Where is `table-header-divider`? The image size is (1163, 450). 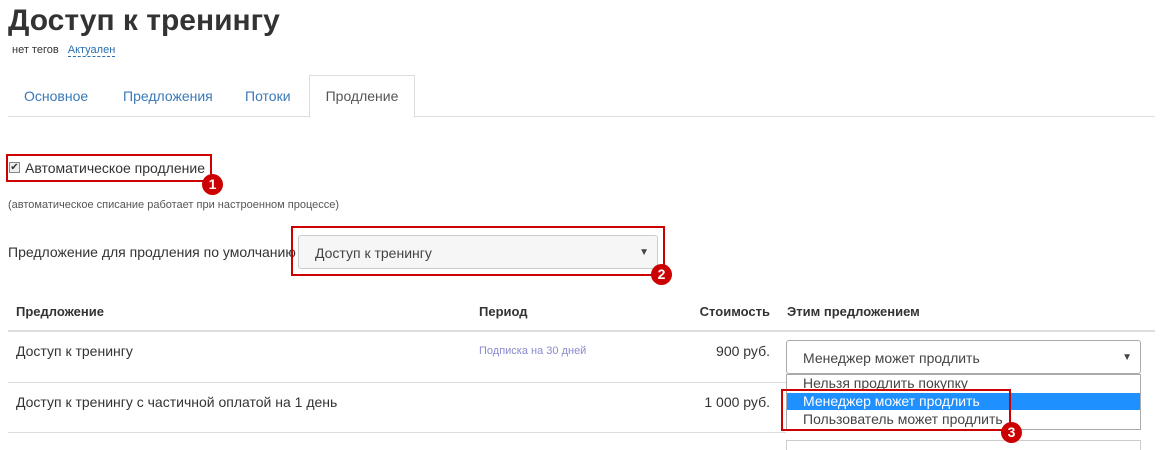
table-header-divider is located at coordinates (581, 331).